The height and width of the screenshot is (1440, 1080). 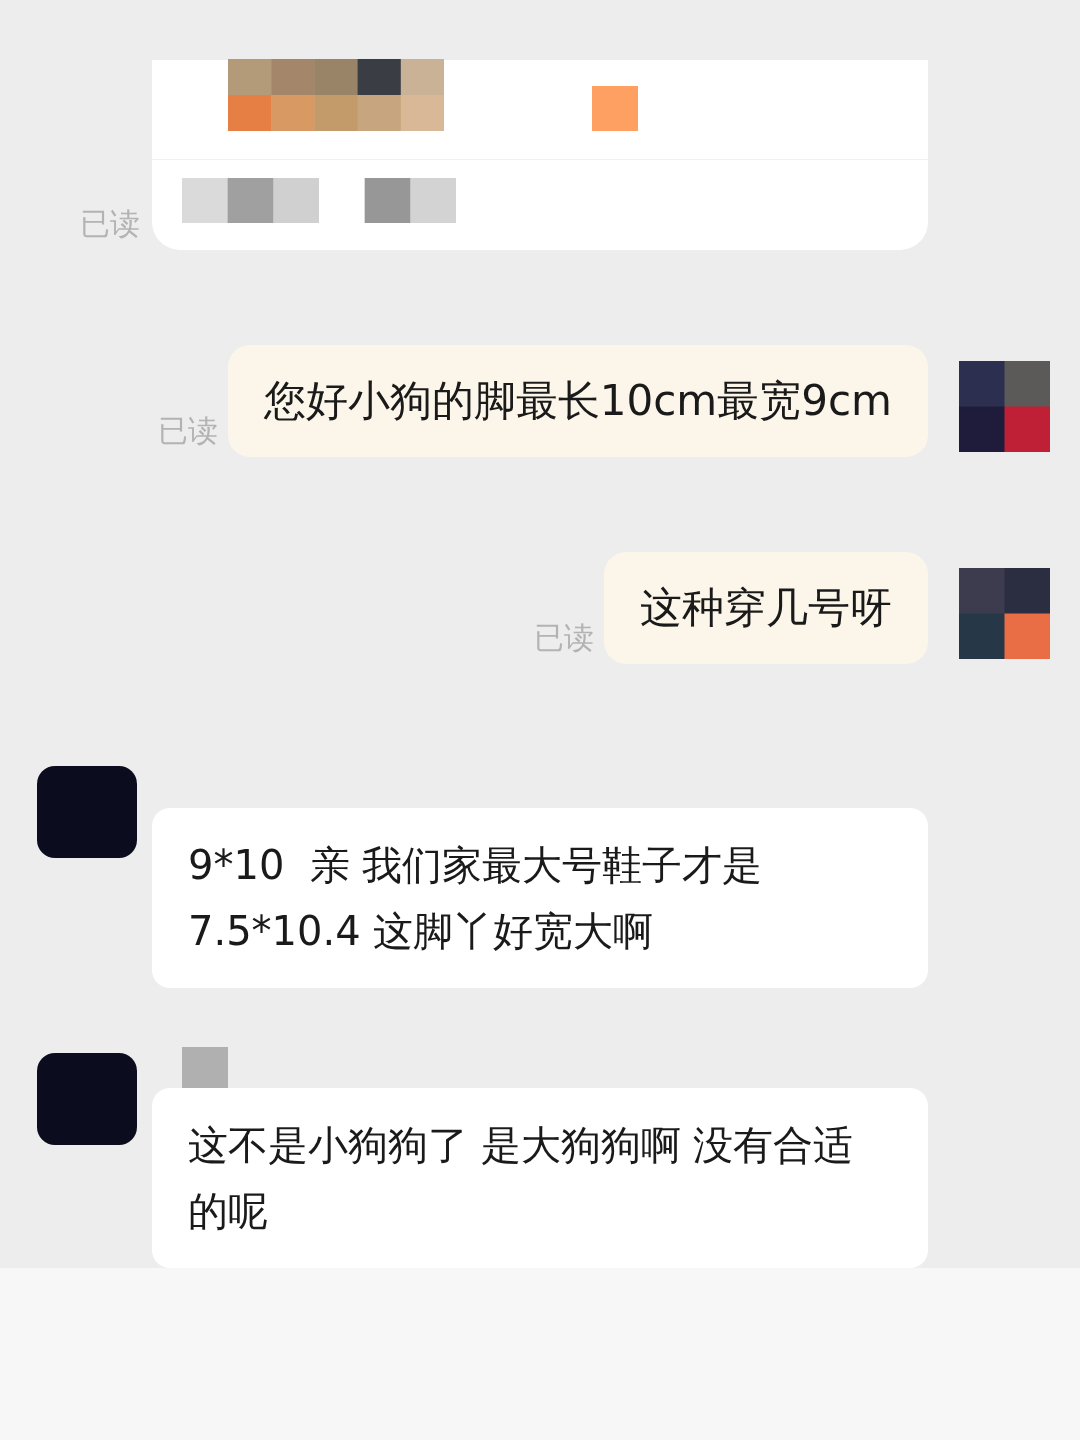 I want to click on message-bubble: 您好小狗的脚最长10cm最宽9cm, so click(x=577, y=401).